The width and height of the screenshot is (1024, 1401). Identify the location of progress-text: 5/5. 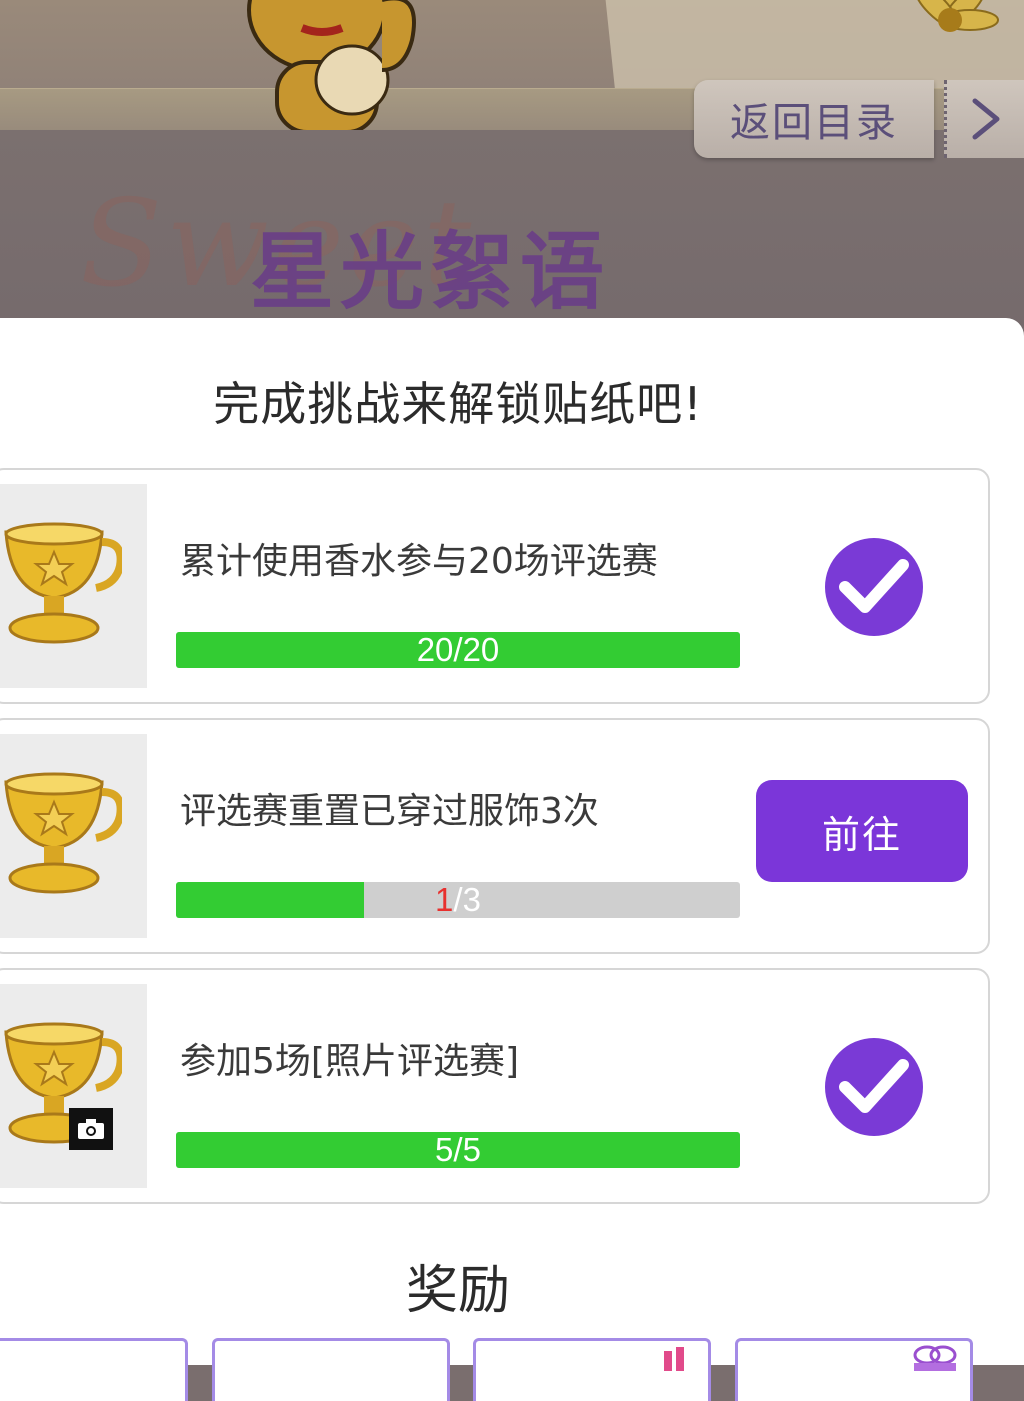
(458, 1150).